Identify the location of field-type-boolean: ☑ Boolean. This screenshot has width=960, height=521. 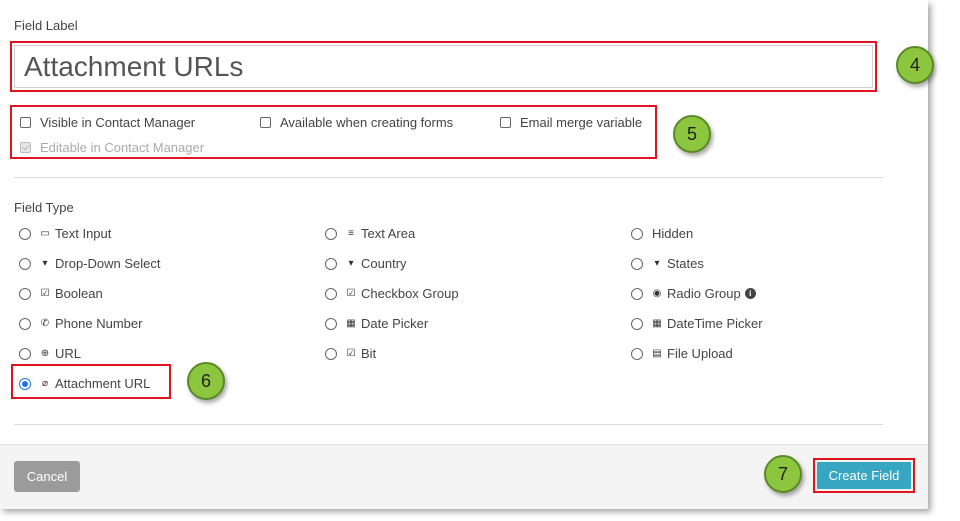
(61, 293).